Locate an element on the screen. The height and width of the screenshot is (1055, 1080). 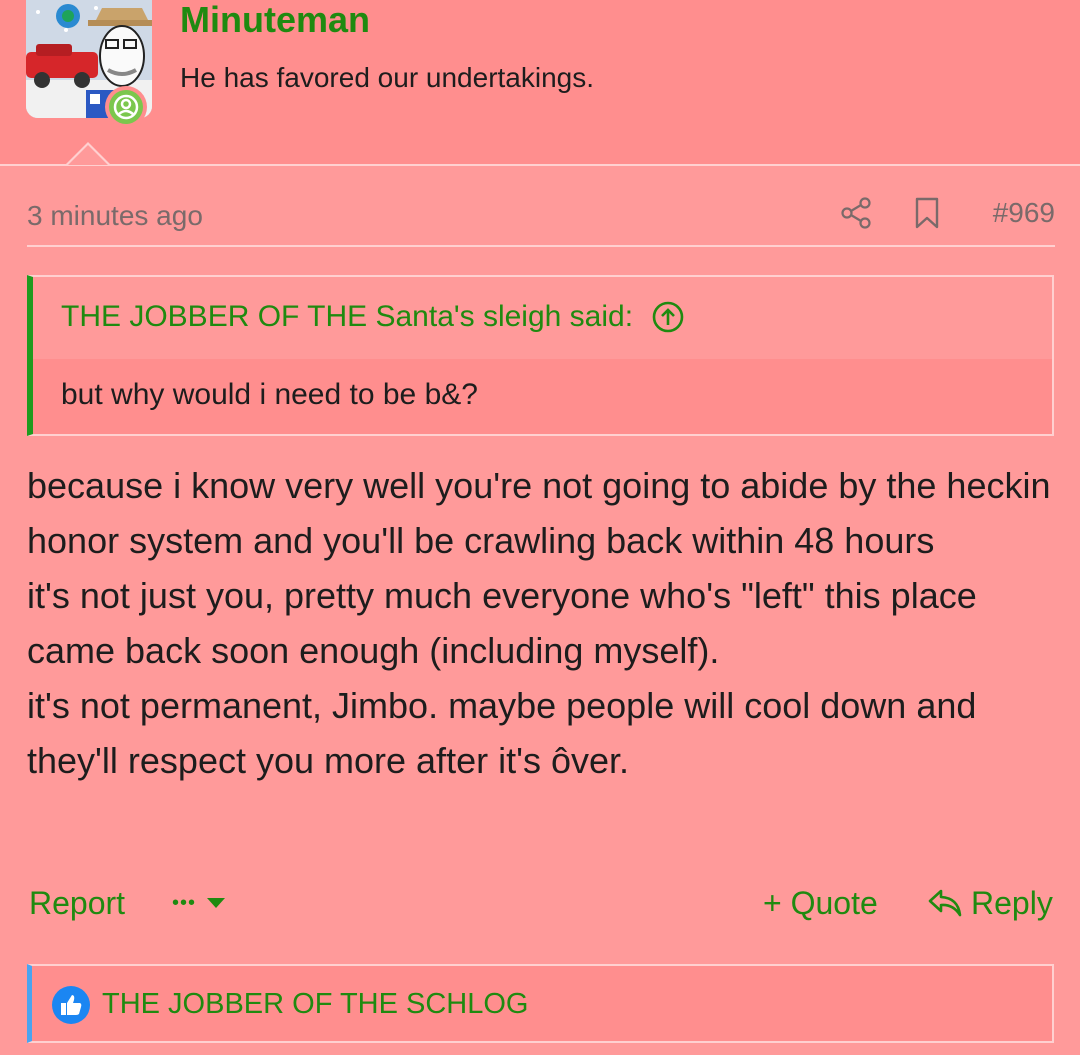
arrow-up-circle-icon is located at coordinates (668, 317).